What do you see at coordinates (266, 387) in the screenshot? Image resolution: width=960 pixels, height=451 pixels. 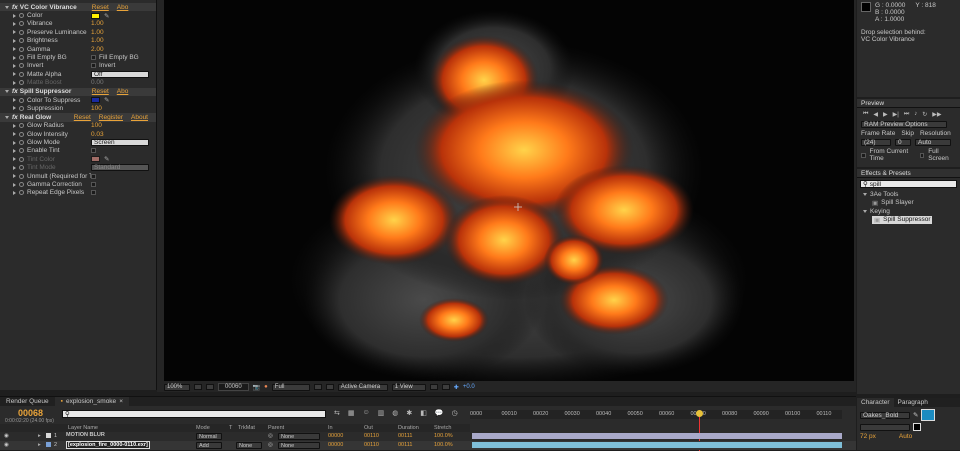 I see `color-icon: ●` at bounding box center [266, 387].